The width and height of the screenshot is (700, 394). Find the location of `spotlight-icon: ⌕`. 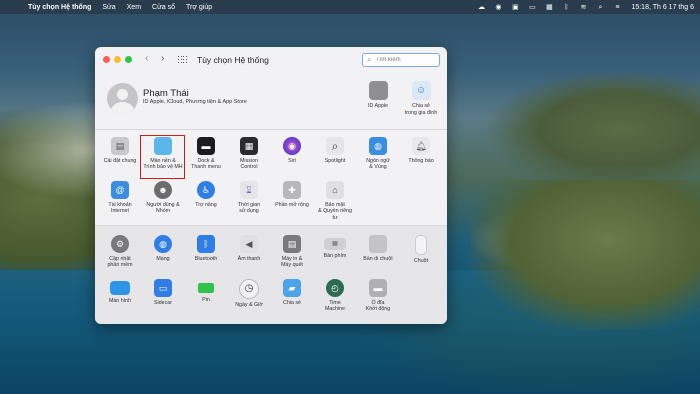

spotlight-icon: ⌕ is located at coordinates (335, 146).